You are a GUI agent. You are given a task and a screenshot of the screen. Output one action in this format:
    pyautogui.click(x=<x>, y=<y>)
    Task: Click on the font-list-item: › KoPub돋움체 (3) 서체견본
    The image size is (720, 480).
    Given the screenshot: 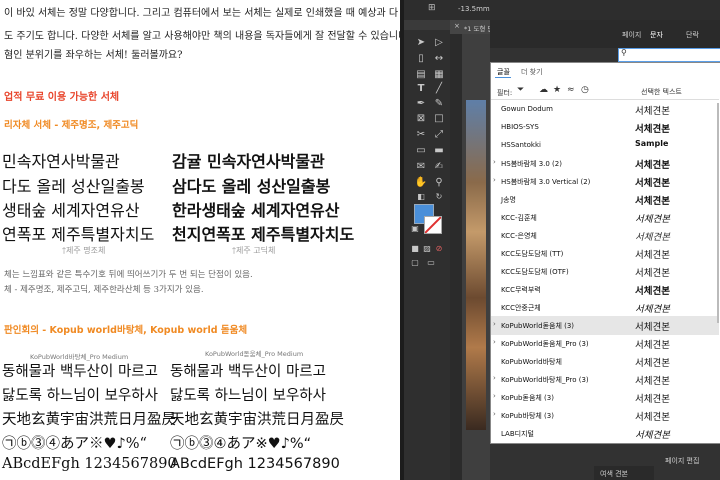 What is the action you would take?
    pyautogui.click(x=605, y=397)
    